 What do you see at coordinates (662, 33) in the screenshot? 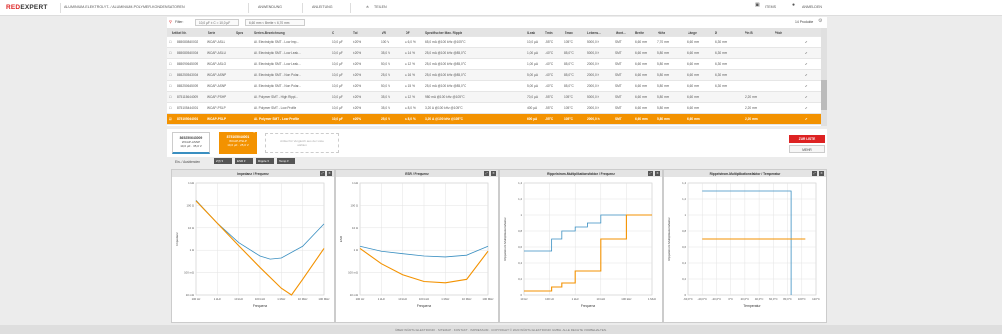
I see `column-header: Höhe` at bounding box center [662, 33].